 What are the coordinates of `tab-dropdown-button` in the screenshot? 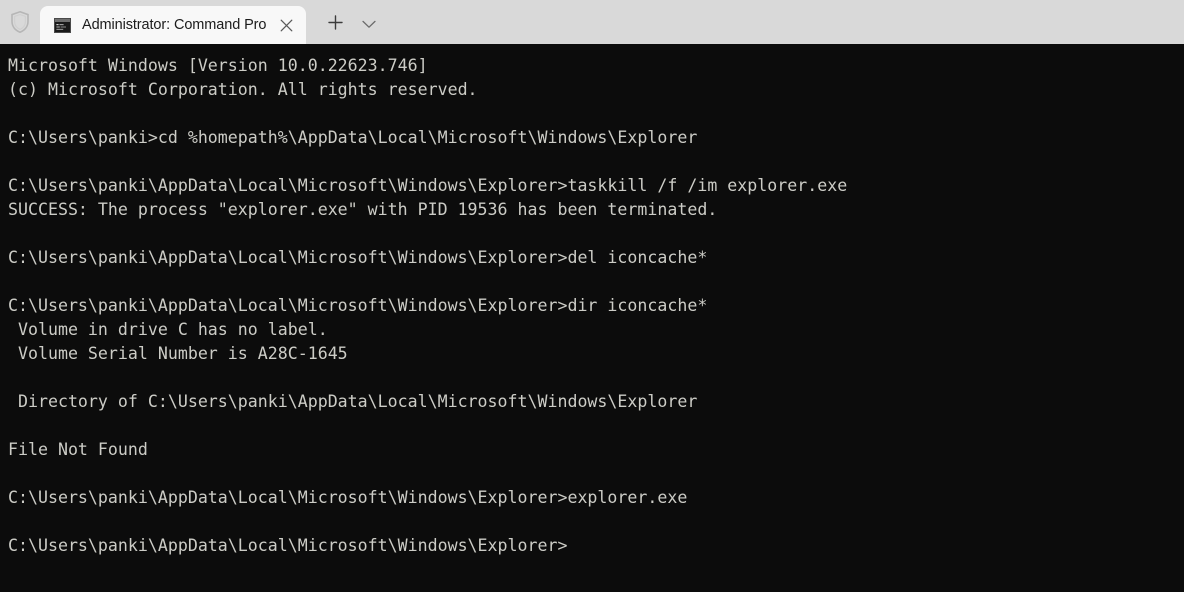 It's located at (369, 25).